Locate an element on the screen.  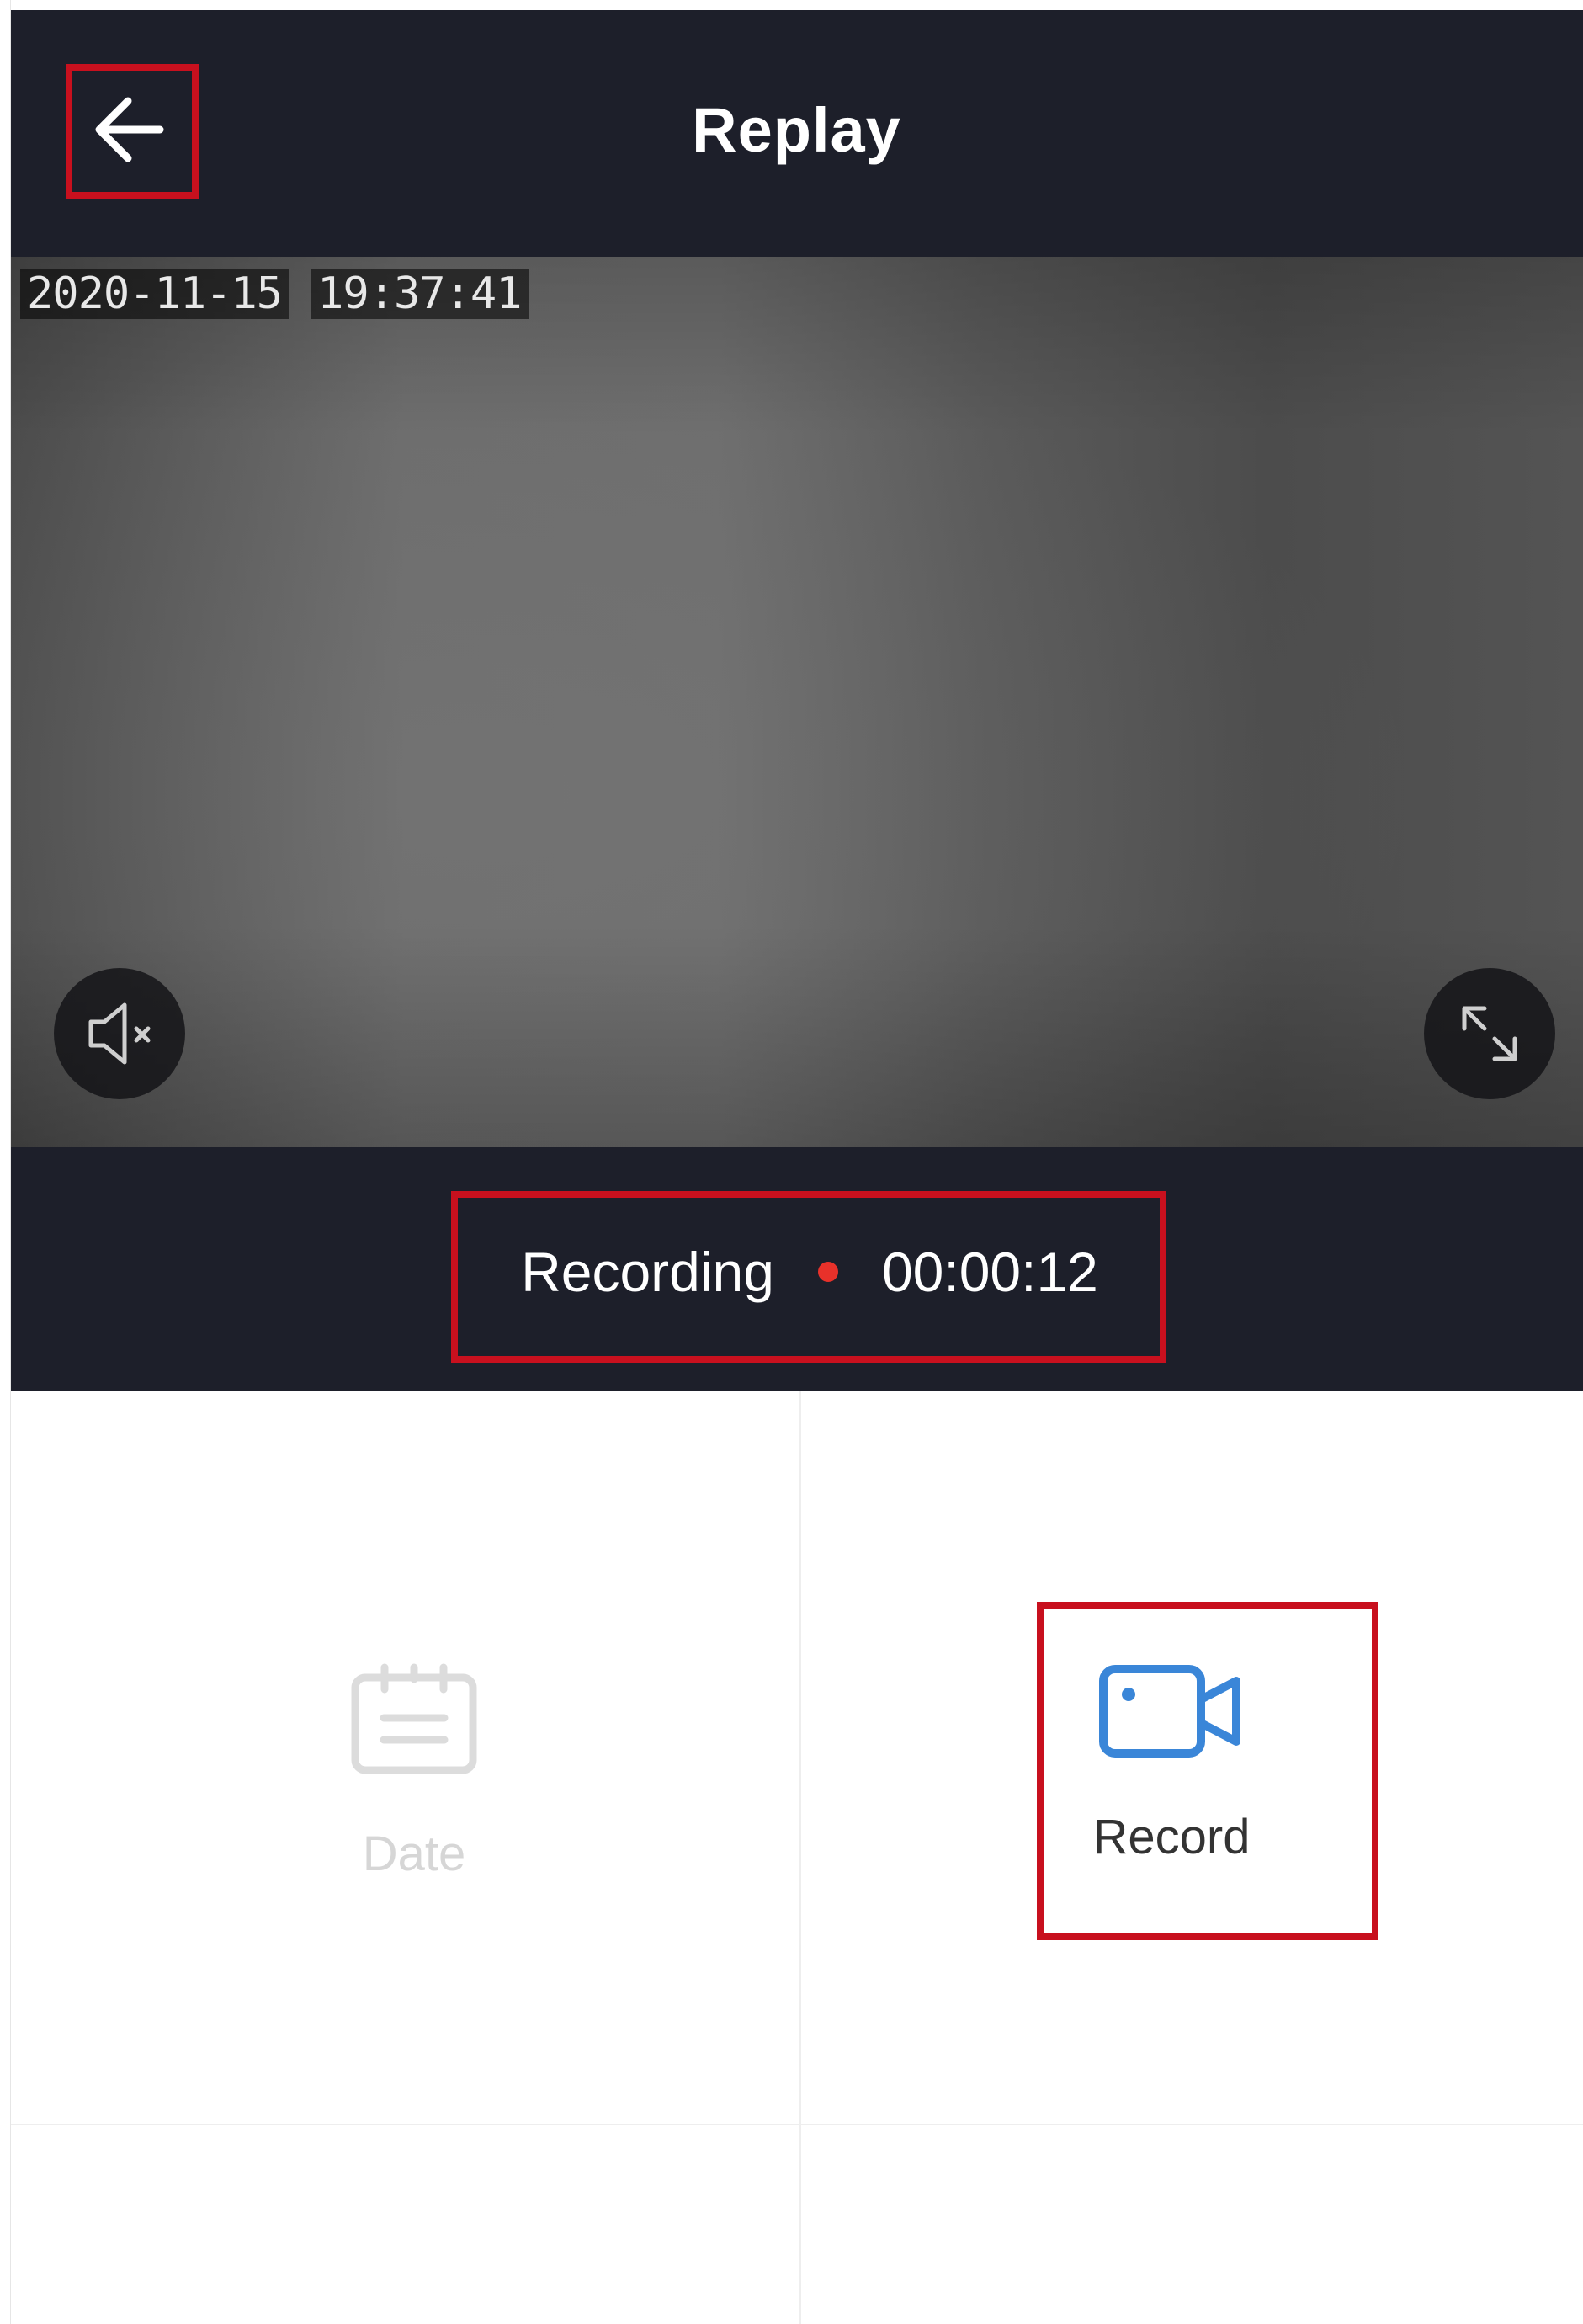
screen-edge is located at coordinates (6, 1162).